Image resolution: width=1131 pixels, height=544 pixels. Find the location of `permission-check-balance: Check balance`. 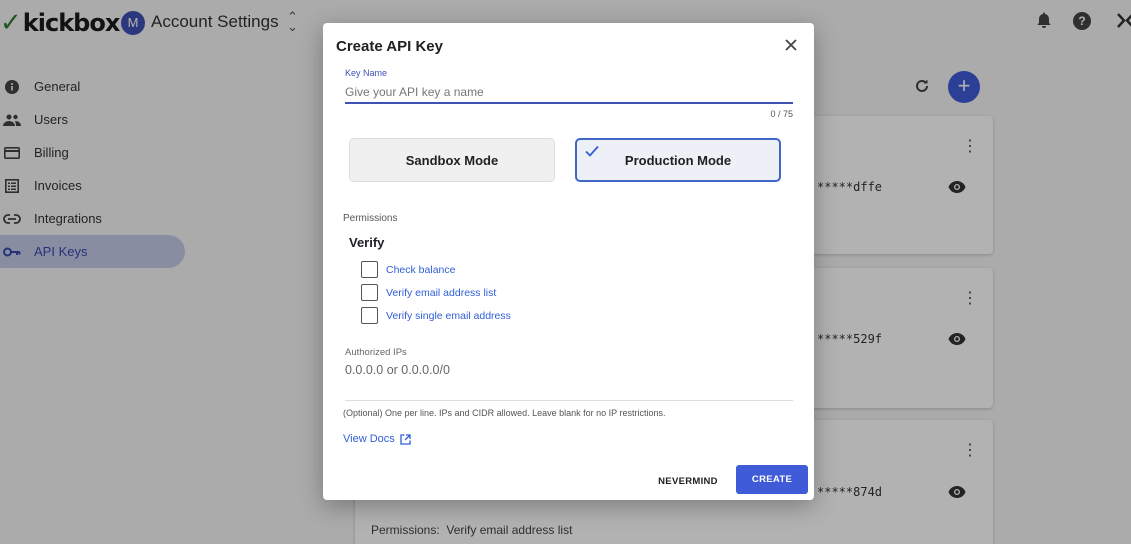

permission-check-balance: Check balance is located at coordinates (408, 269).